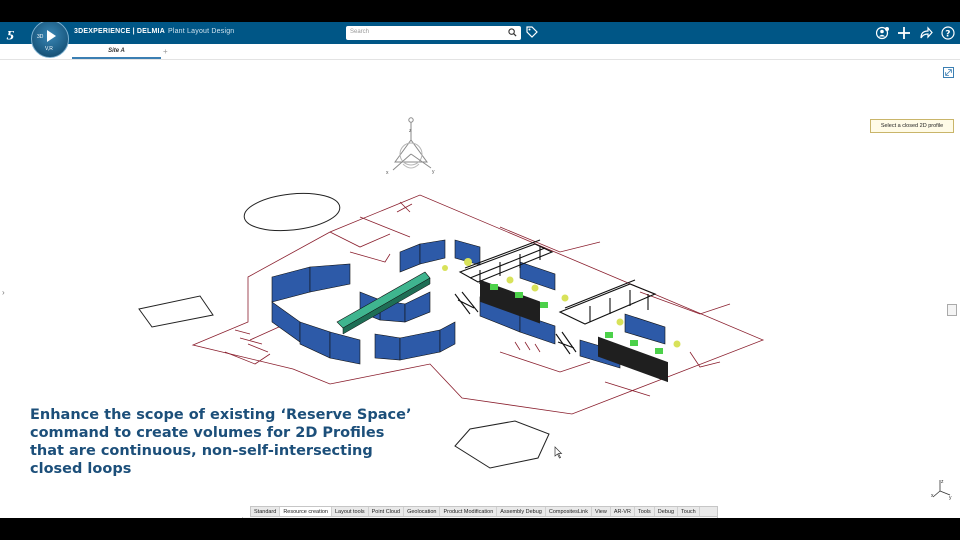  Describe the element at coordinates (942, 482) in the screenshot. I see `axis-z-label: z` at that location.